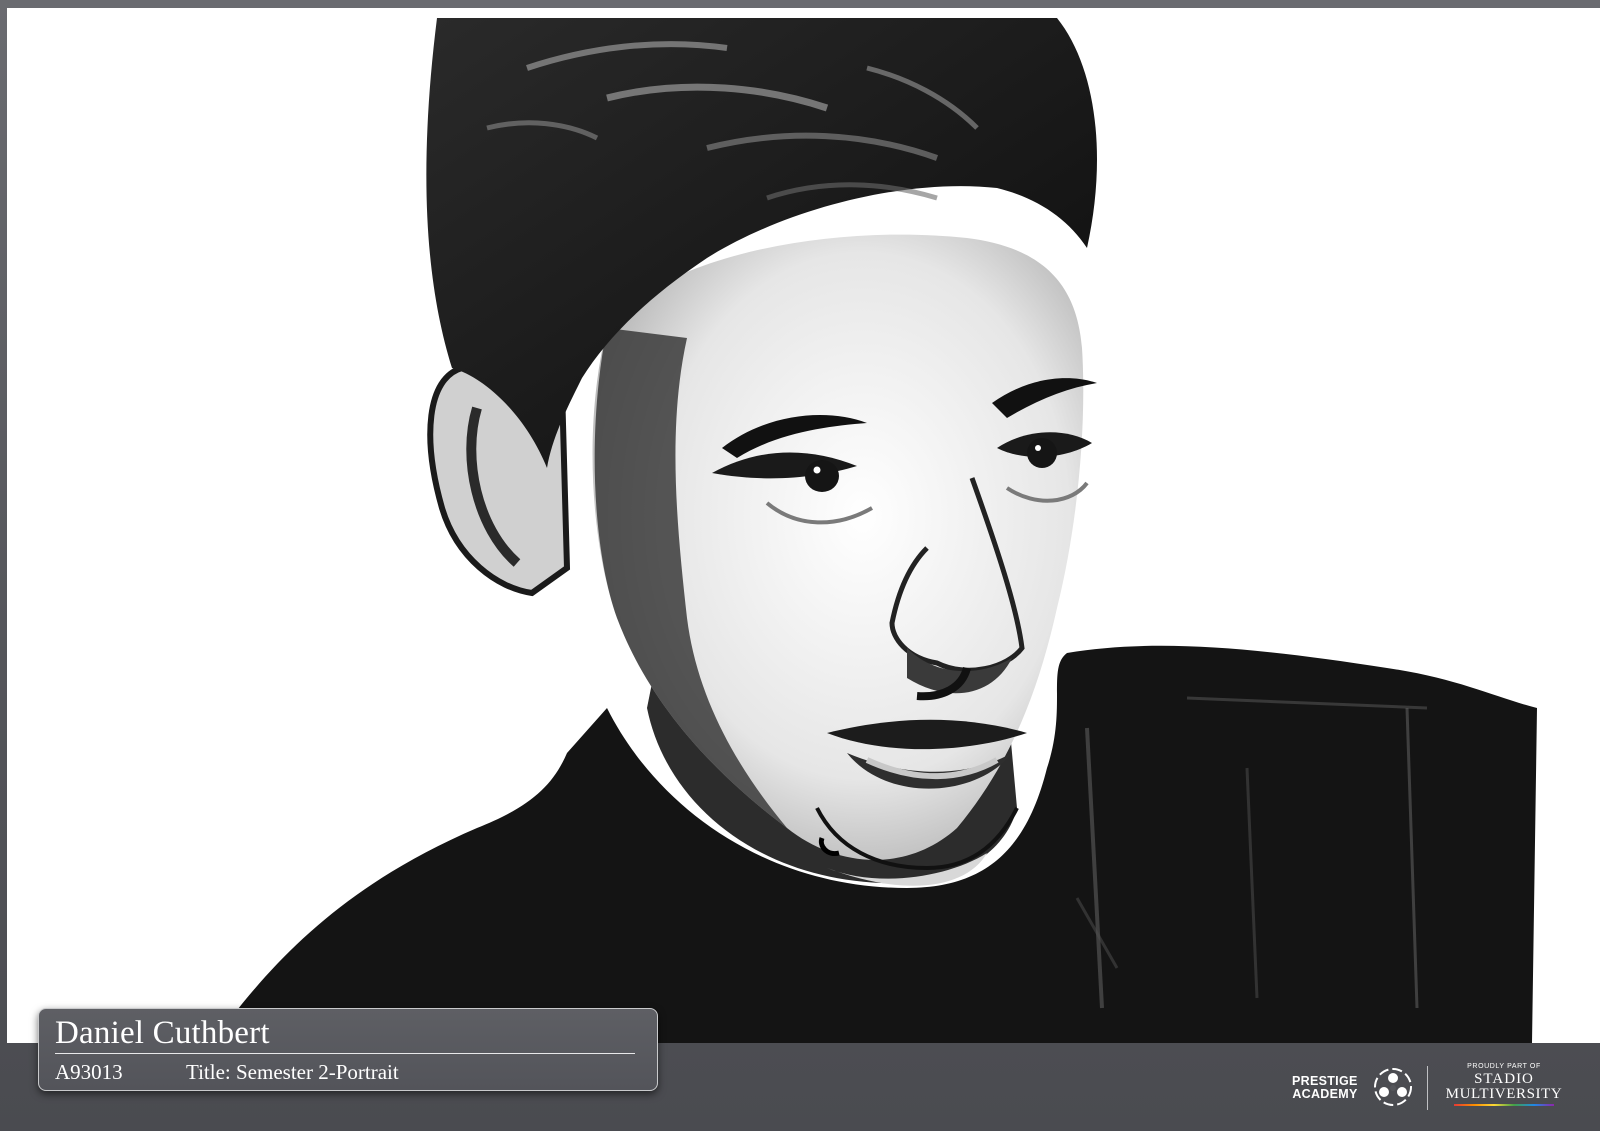  I want to click on prestige-line2: ACADEMY, so click(1325, 1094).